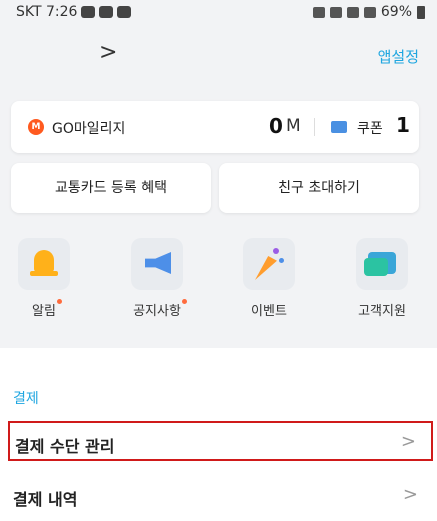 This screenshot has width=437, height=521. Describe the element at coordinates (318, 12) in the screenshot. I see `alarm-icon` at that location.